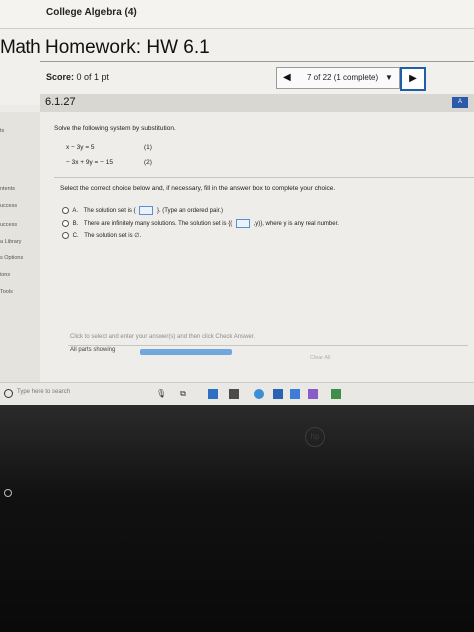  I want to click on all-parts-showing-label: All parts showing, so click(93, 350).